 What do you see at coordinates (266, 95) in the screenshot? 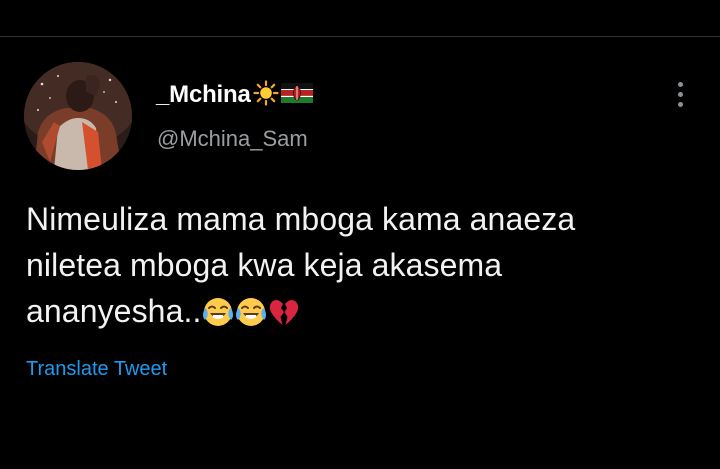
I see `sun-icon` at bounding box center [266, 95].